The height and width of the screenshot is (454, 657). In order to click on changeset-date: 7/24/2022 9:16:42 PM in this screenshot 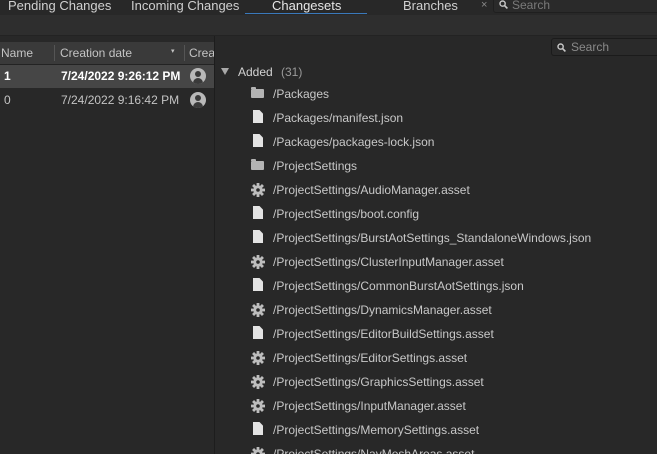, I will do `click(120, 100)`.